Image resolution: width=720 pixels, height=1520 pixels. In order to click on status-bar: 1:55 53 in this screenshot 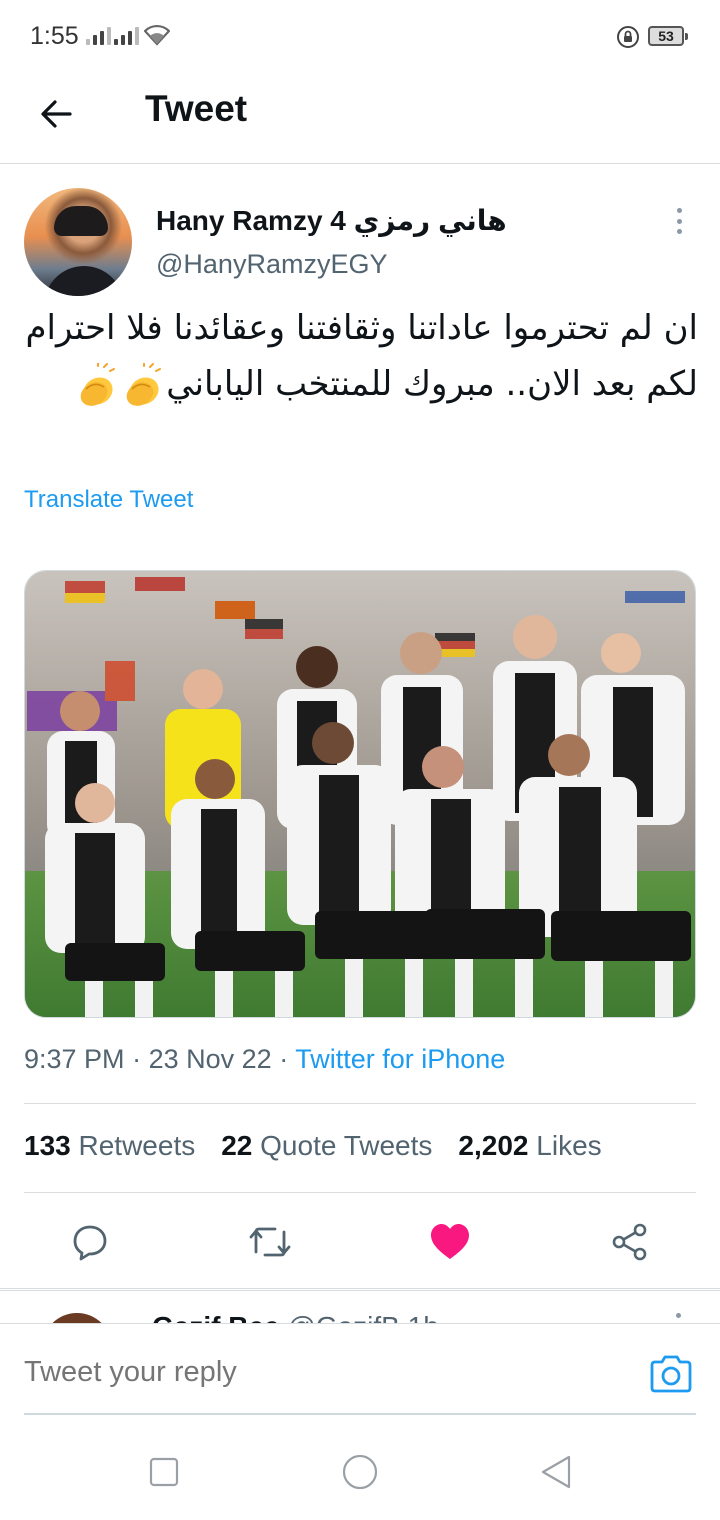, I will do `click(360, 36)`.